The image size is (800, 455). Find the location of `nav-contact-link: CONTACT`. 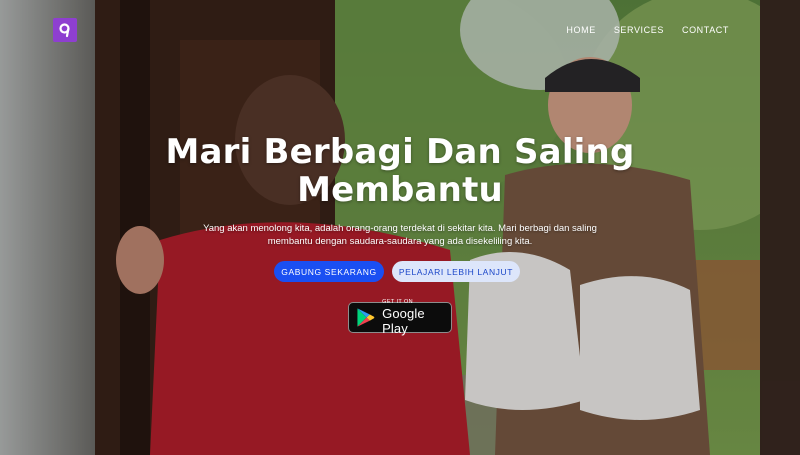

nav-contact-link: CONTACT is located at coordinates (705, 30).